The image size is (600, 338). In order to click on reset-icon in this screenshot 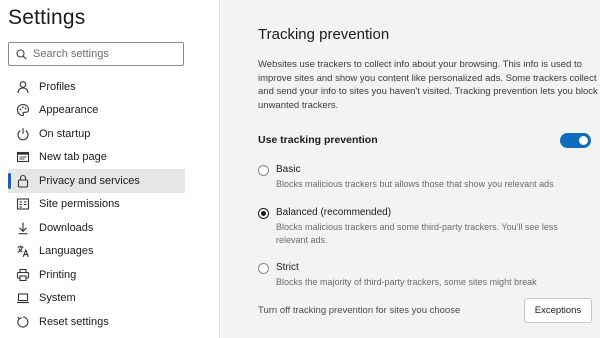, I will do `click(23, 322)`.